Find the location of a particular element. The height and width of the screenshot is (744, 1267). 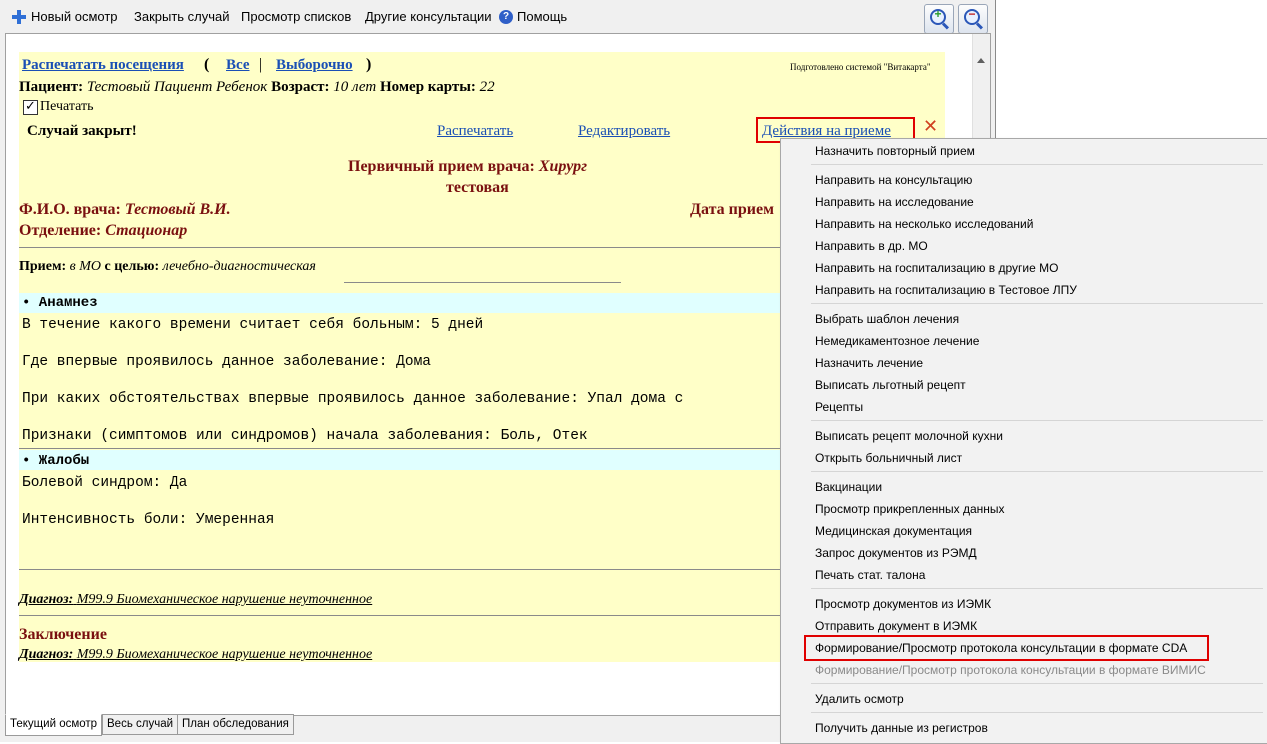

tab-current-exam: Текущий осмотр is located at coordinates (54, 725).